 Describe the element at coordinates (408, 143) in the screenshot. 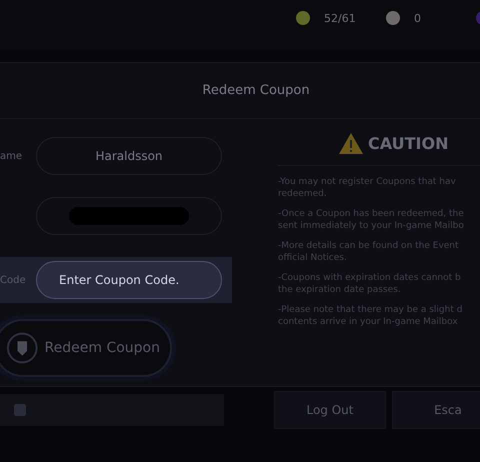

I see `caution-heading: CAUTION` at that location.